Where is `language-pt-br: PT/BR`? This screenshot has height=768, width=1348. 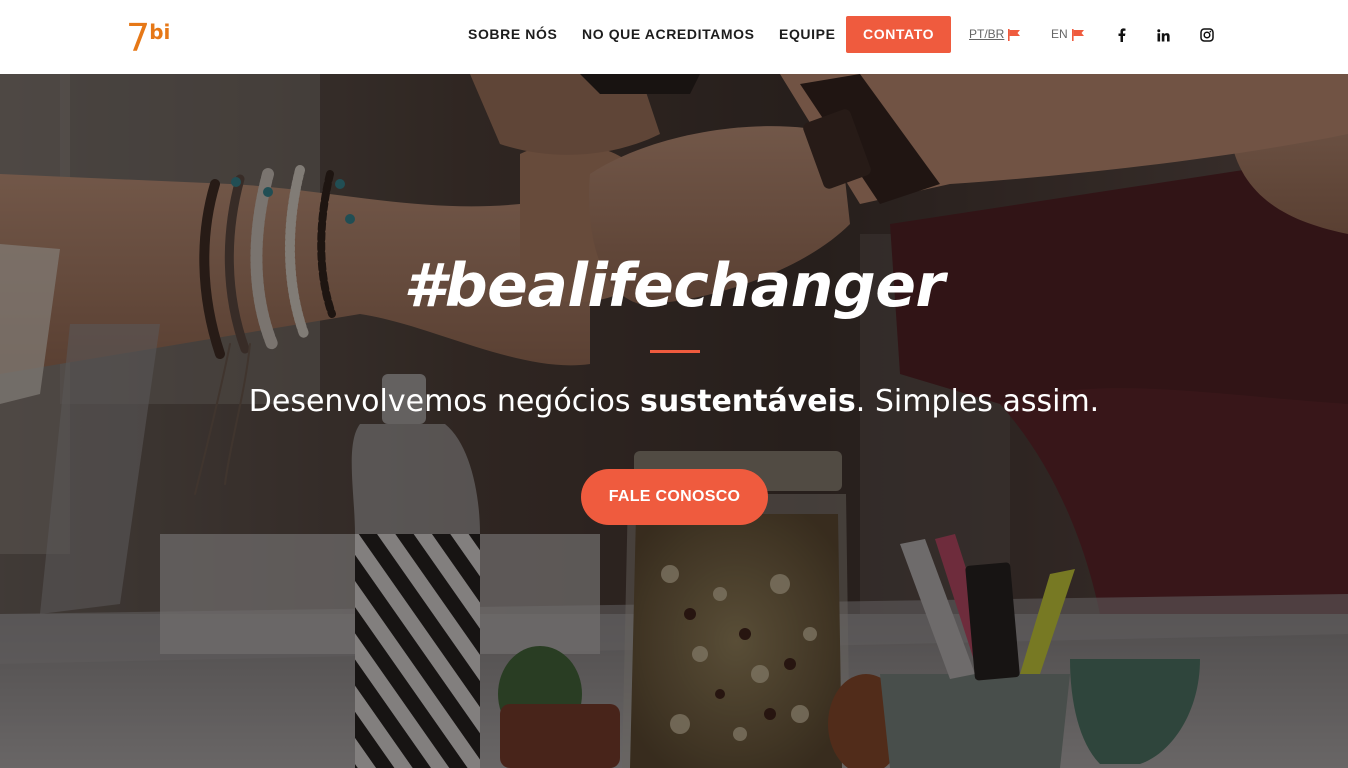 language-pt-br: PT/BR is located at coordinates (995, 34).